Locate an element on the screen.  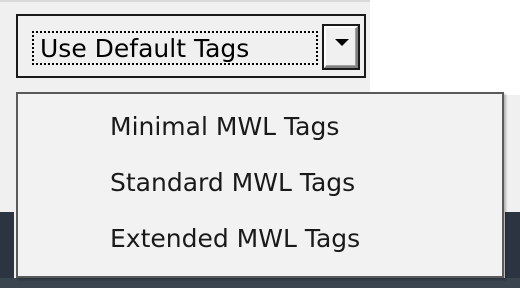
tag-set-combobox: Use Default Tags is located at coordinates (191, 46).